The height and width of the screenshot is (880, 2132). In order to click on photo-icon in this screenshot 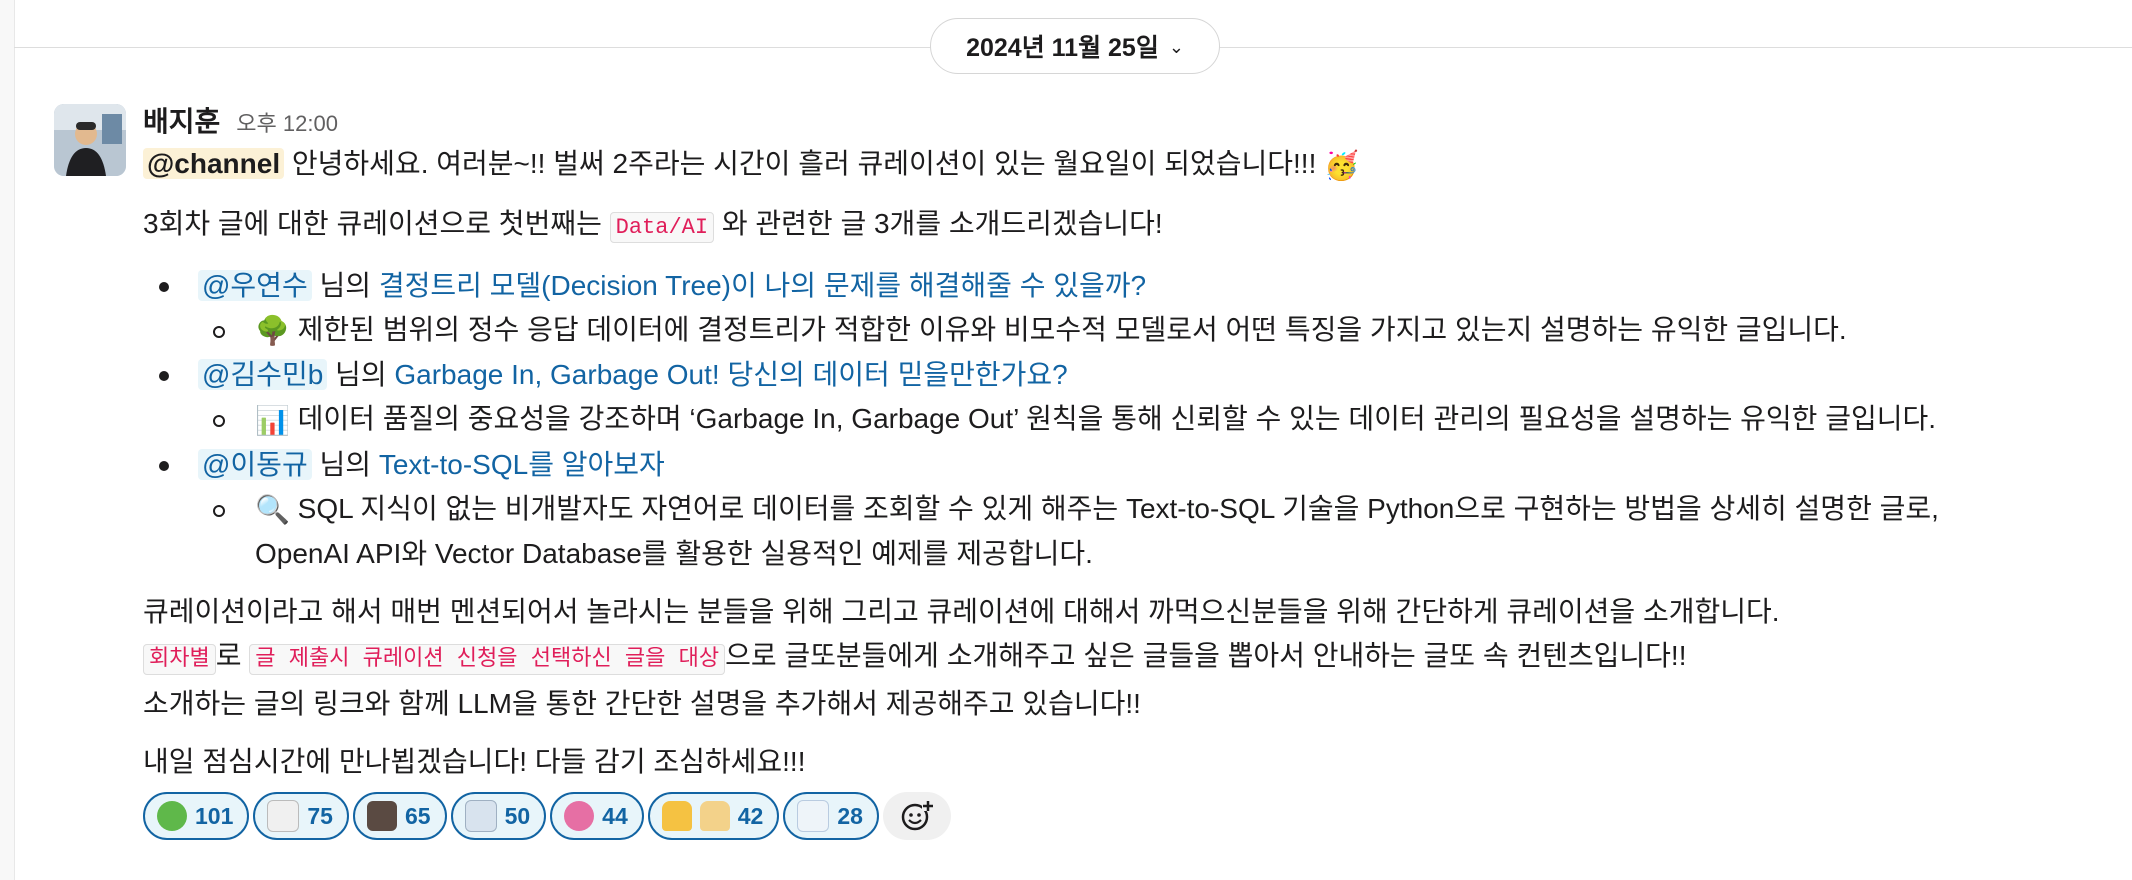, I will do `click(381, 816)`.